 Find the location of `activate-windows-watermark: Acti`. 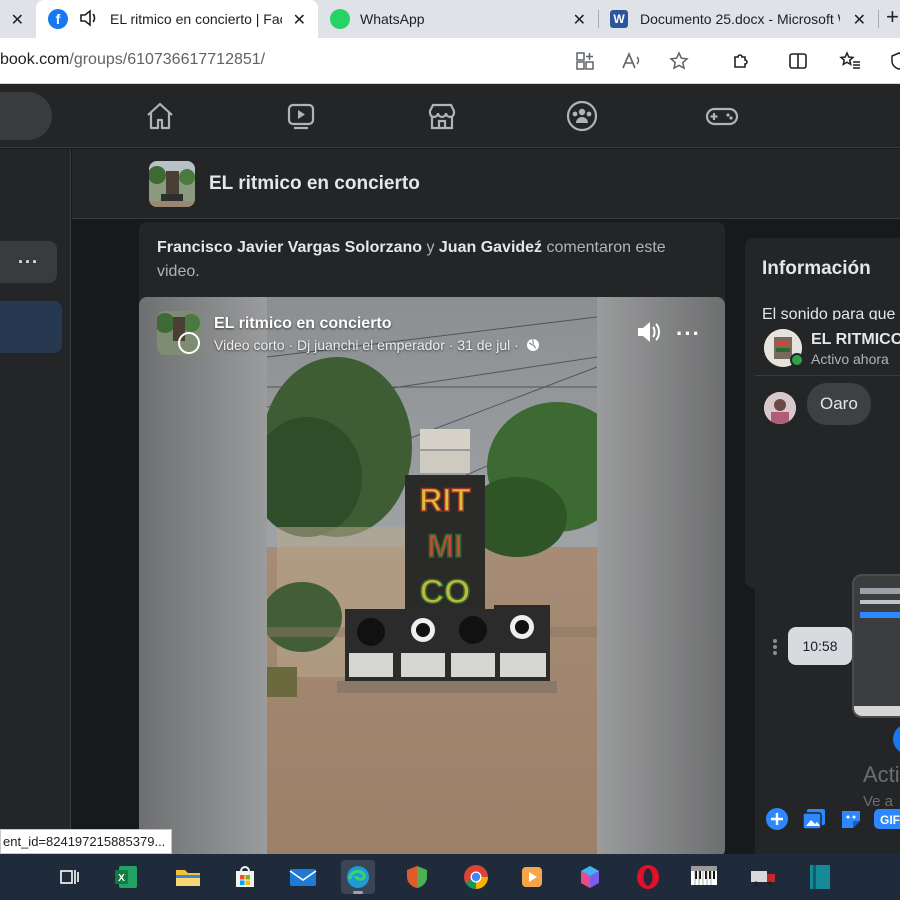

activate-windows-watermark: Acti is located at coordinates (881, 774).